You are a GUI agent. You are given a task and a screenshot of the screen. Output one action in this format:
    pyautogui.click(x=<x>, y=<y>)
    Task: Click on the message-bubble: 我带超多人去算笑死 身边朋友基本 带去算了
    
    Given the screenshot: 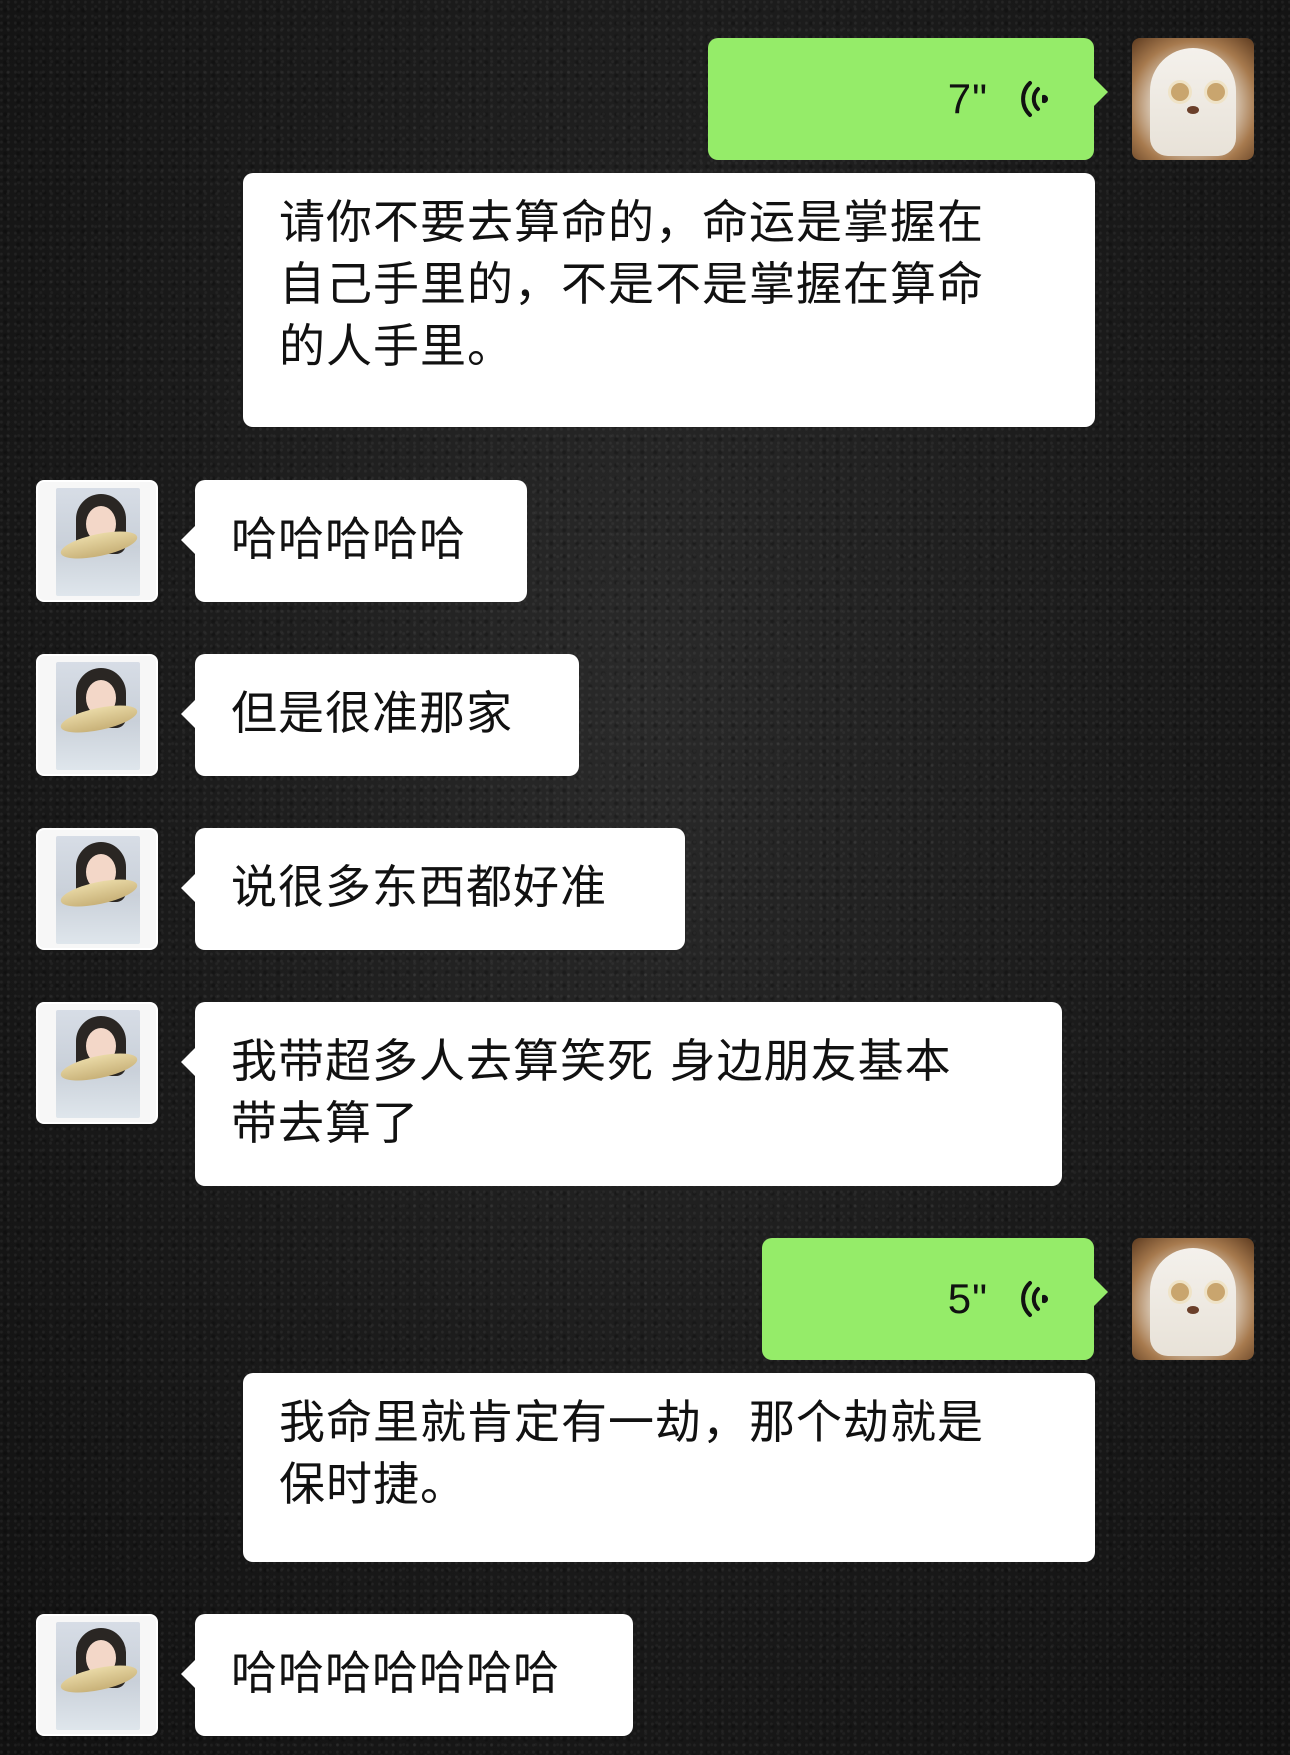 What is the action you would take?
    pyautogui.click(x=621, y=1094)
    